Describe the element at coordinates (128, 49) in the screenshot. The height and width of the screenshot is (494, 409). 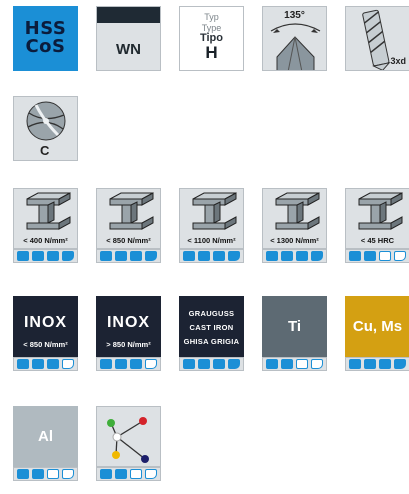
I see `wn-label: WN` at that location.